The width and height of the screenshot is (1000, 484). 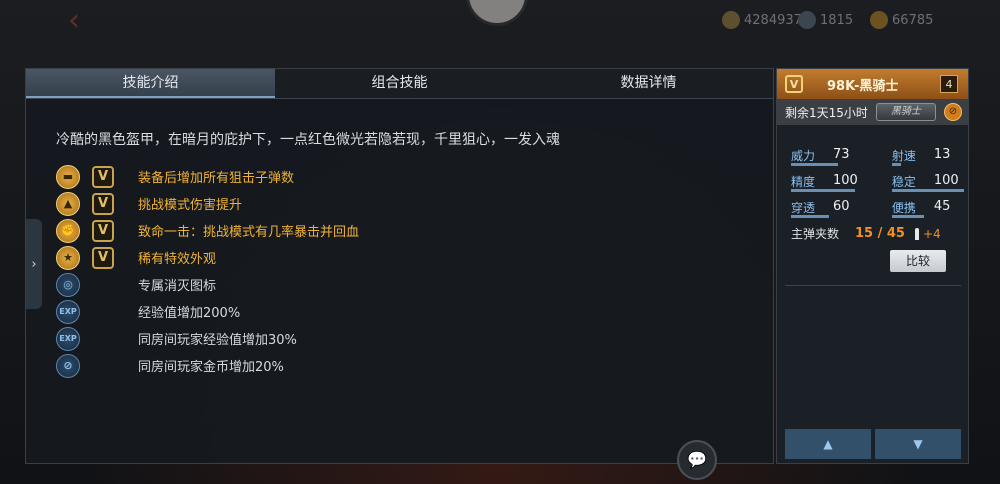 What do you see at coordinates (872, 112) in the screenshot?
I see `weapon-subheader: 剩余1天15小时 黑骑士 ⊘` at bounding box center [872, 112].